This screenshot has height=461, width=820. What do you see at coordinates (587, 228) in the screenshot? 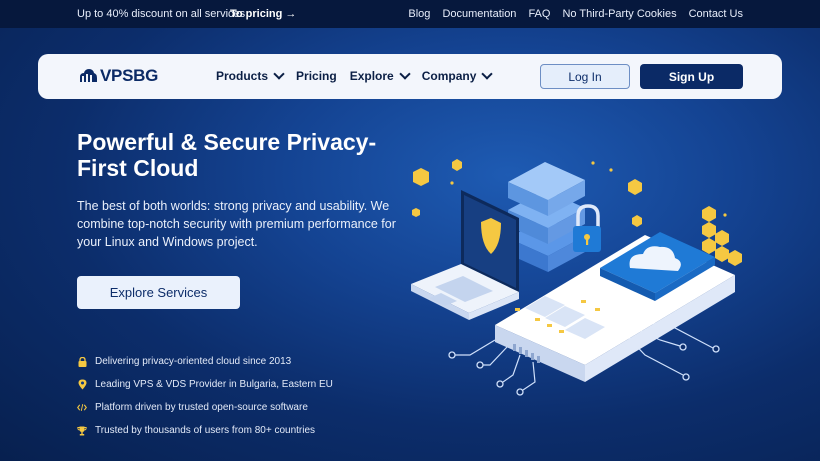
I see `padlock-icon` at bounding box center [587, 228].